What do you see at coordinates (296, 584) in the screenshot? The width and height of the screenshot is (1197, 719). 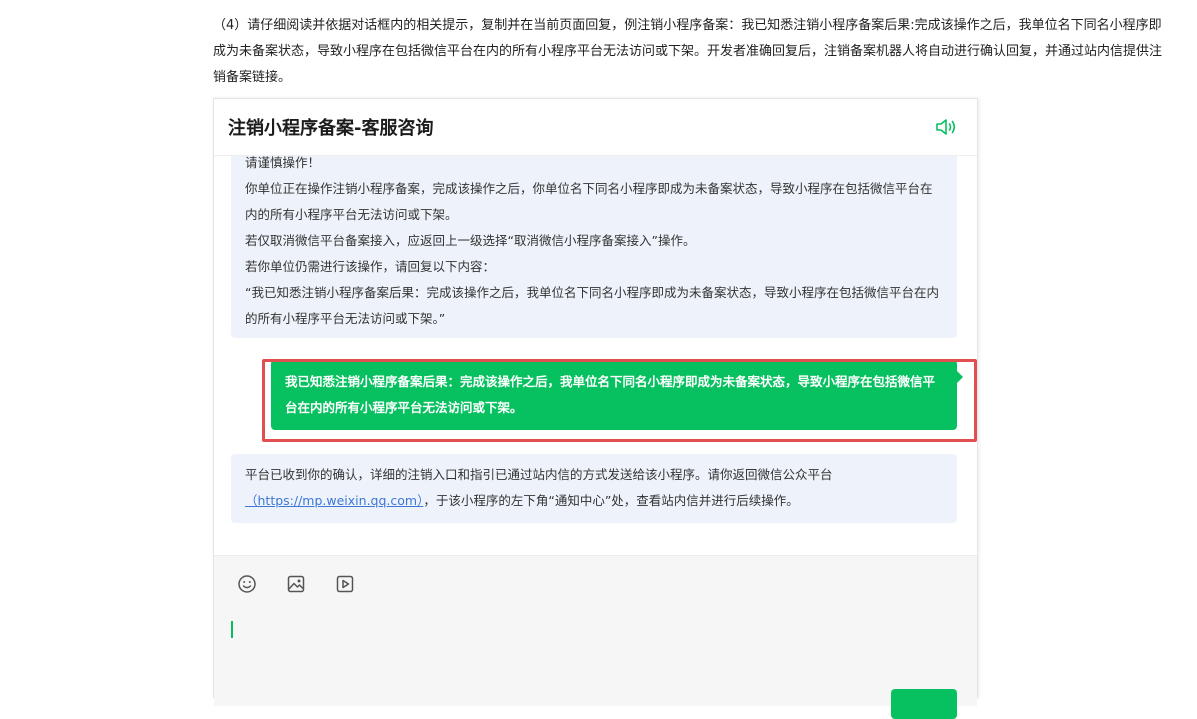 I see `image-icon` at bounding box center [296, 584].